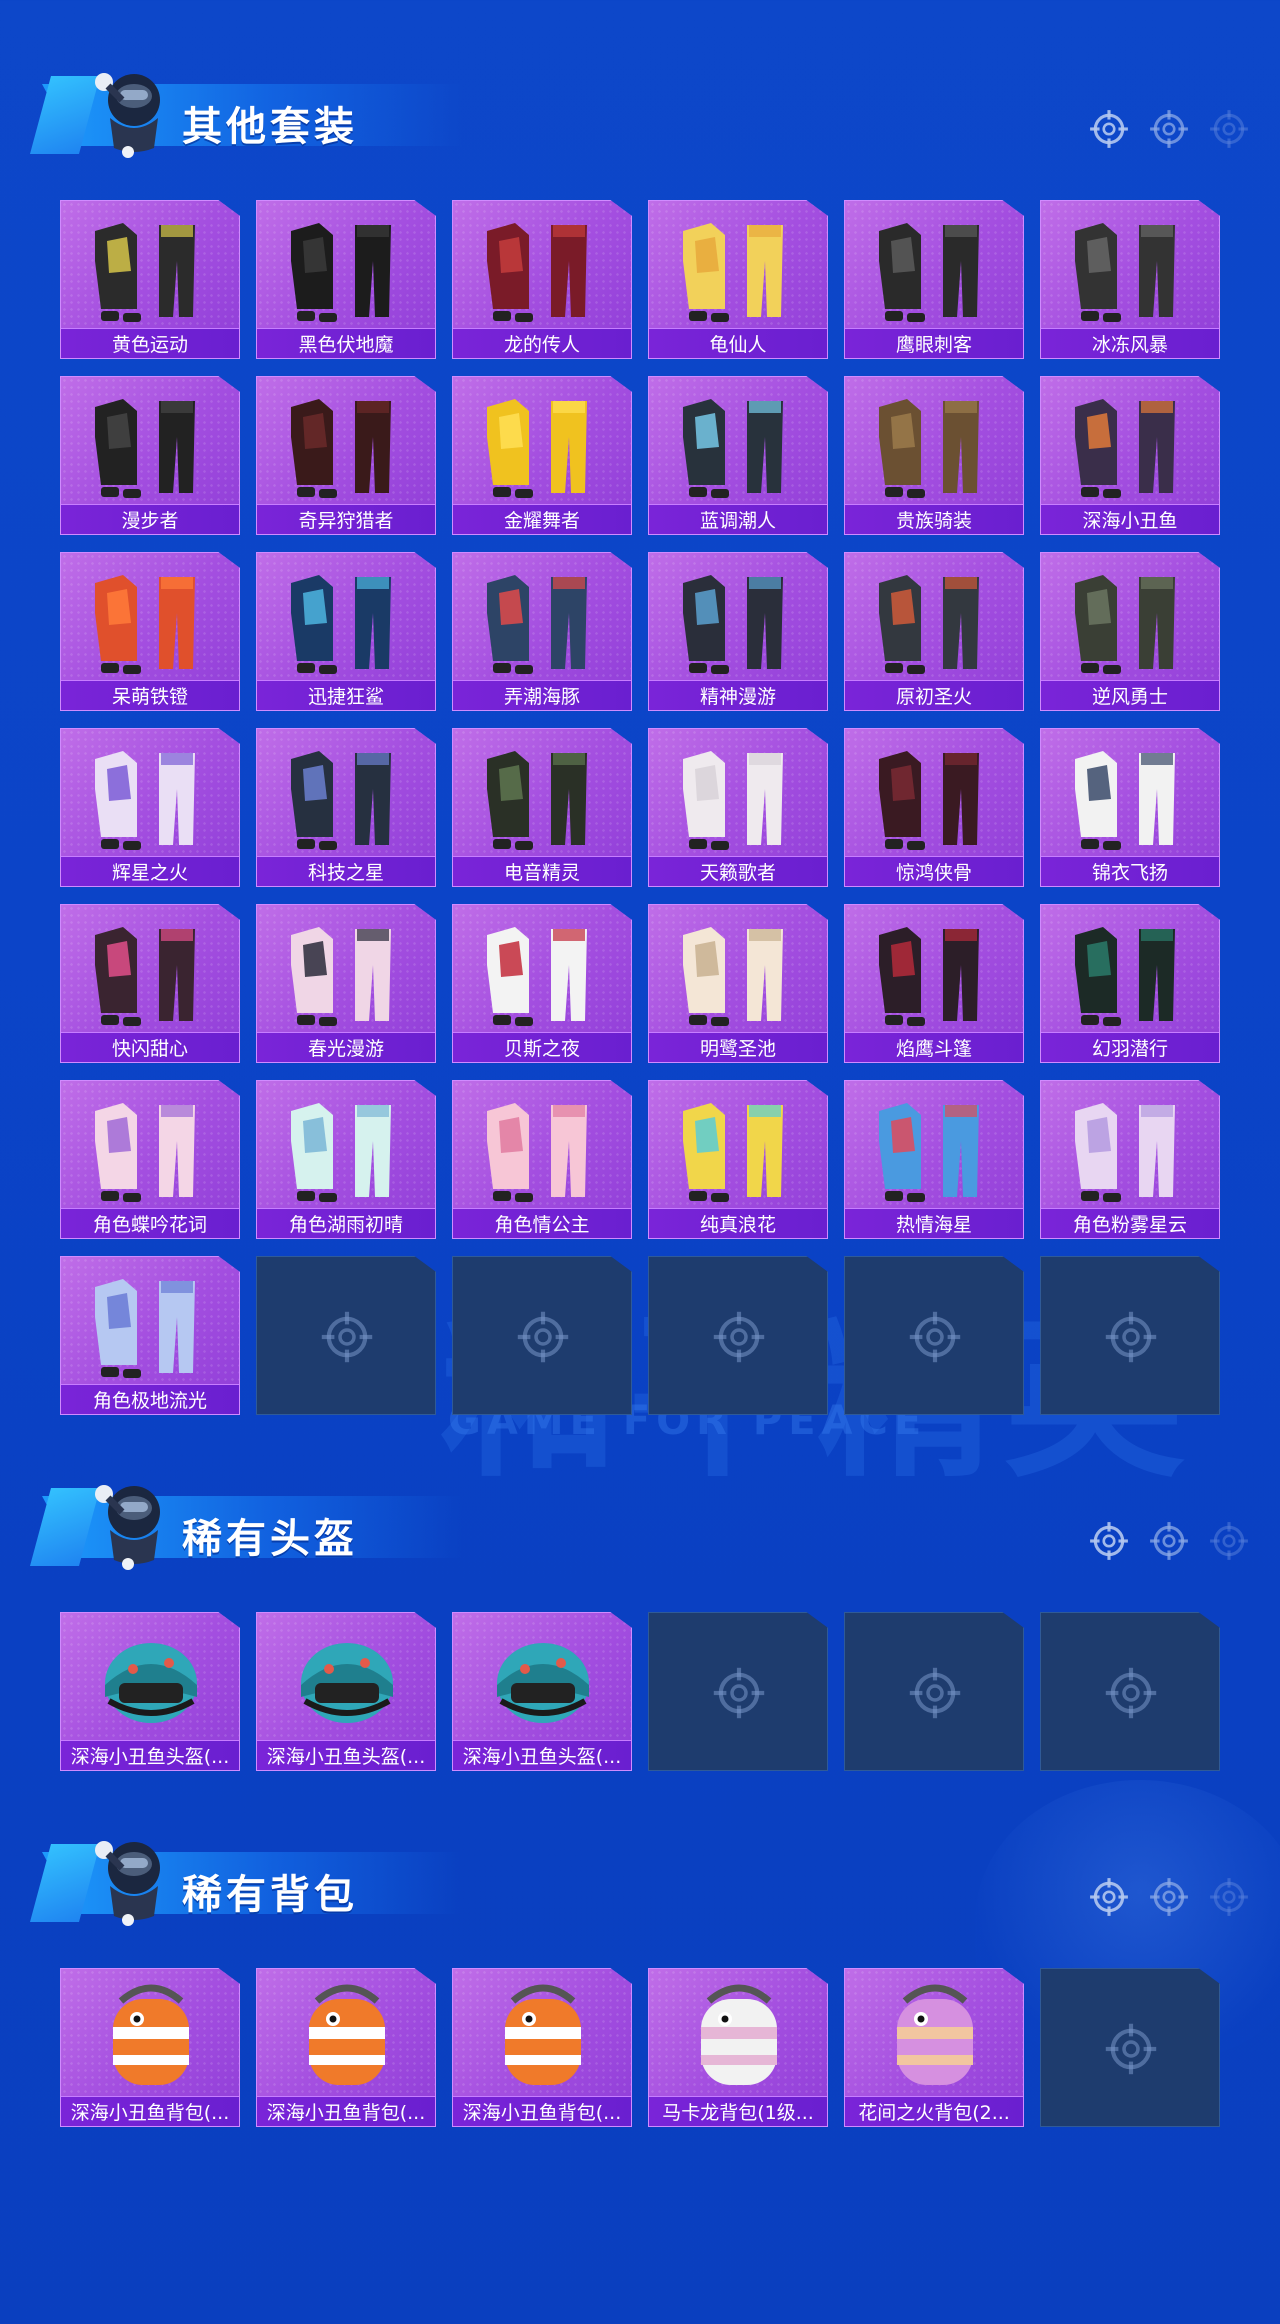  I want to click on item-card: 黄色运动, so click(150, 279).